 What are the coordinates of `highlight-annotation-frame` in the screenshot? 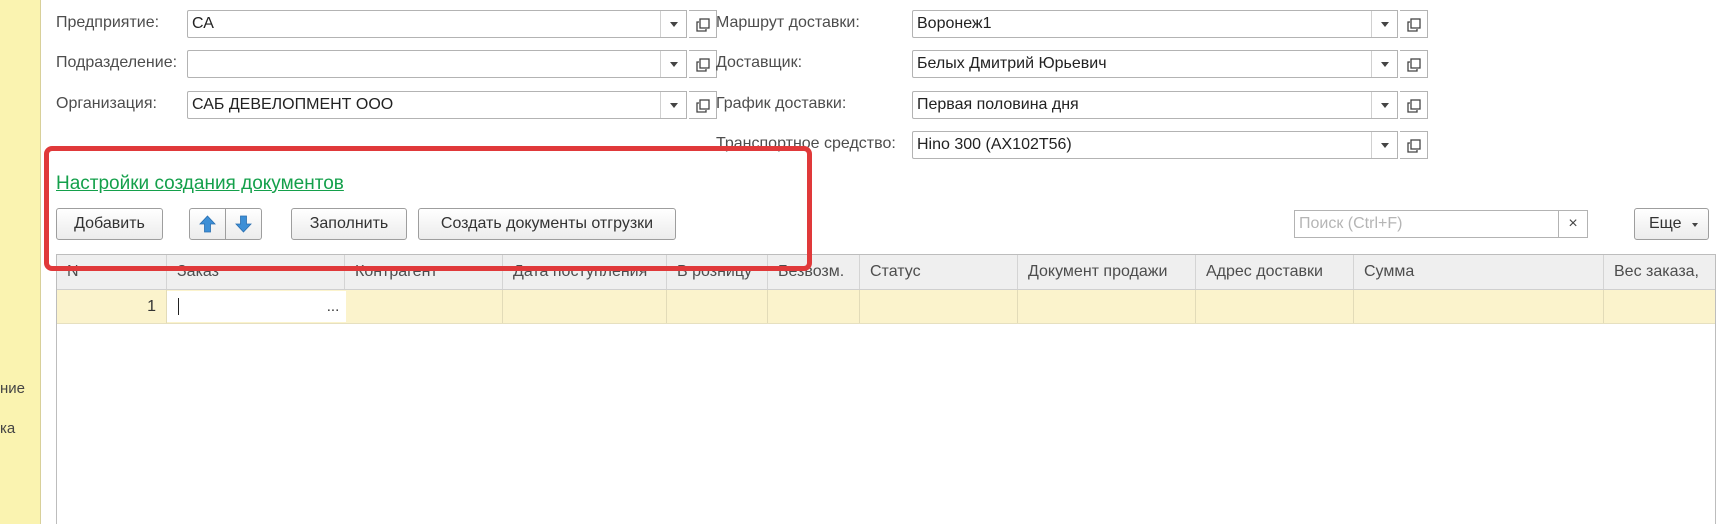 It's located at (428, 208).